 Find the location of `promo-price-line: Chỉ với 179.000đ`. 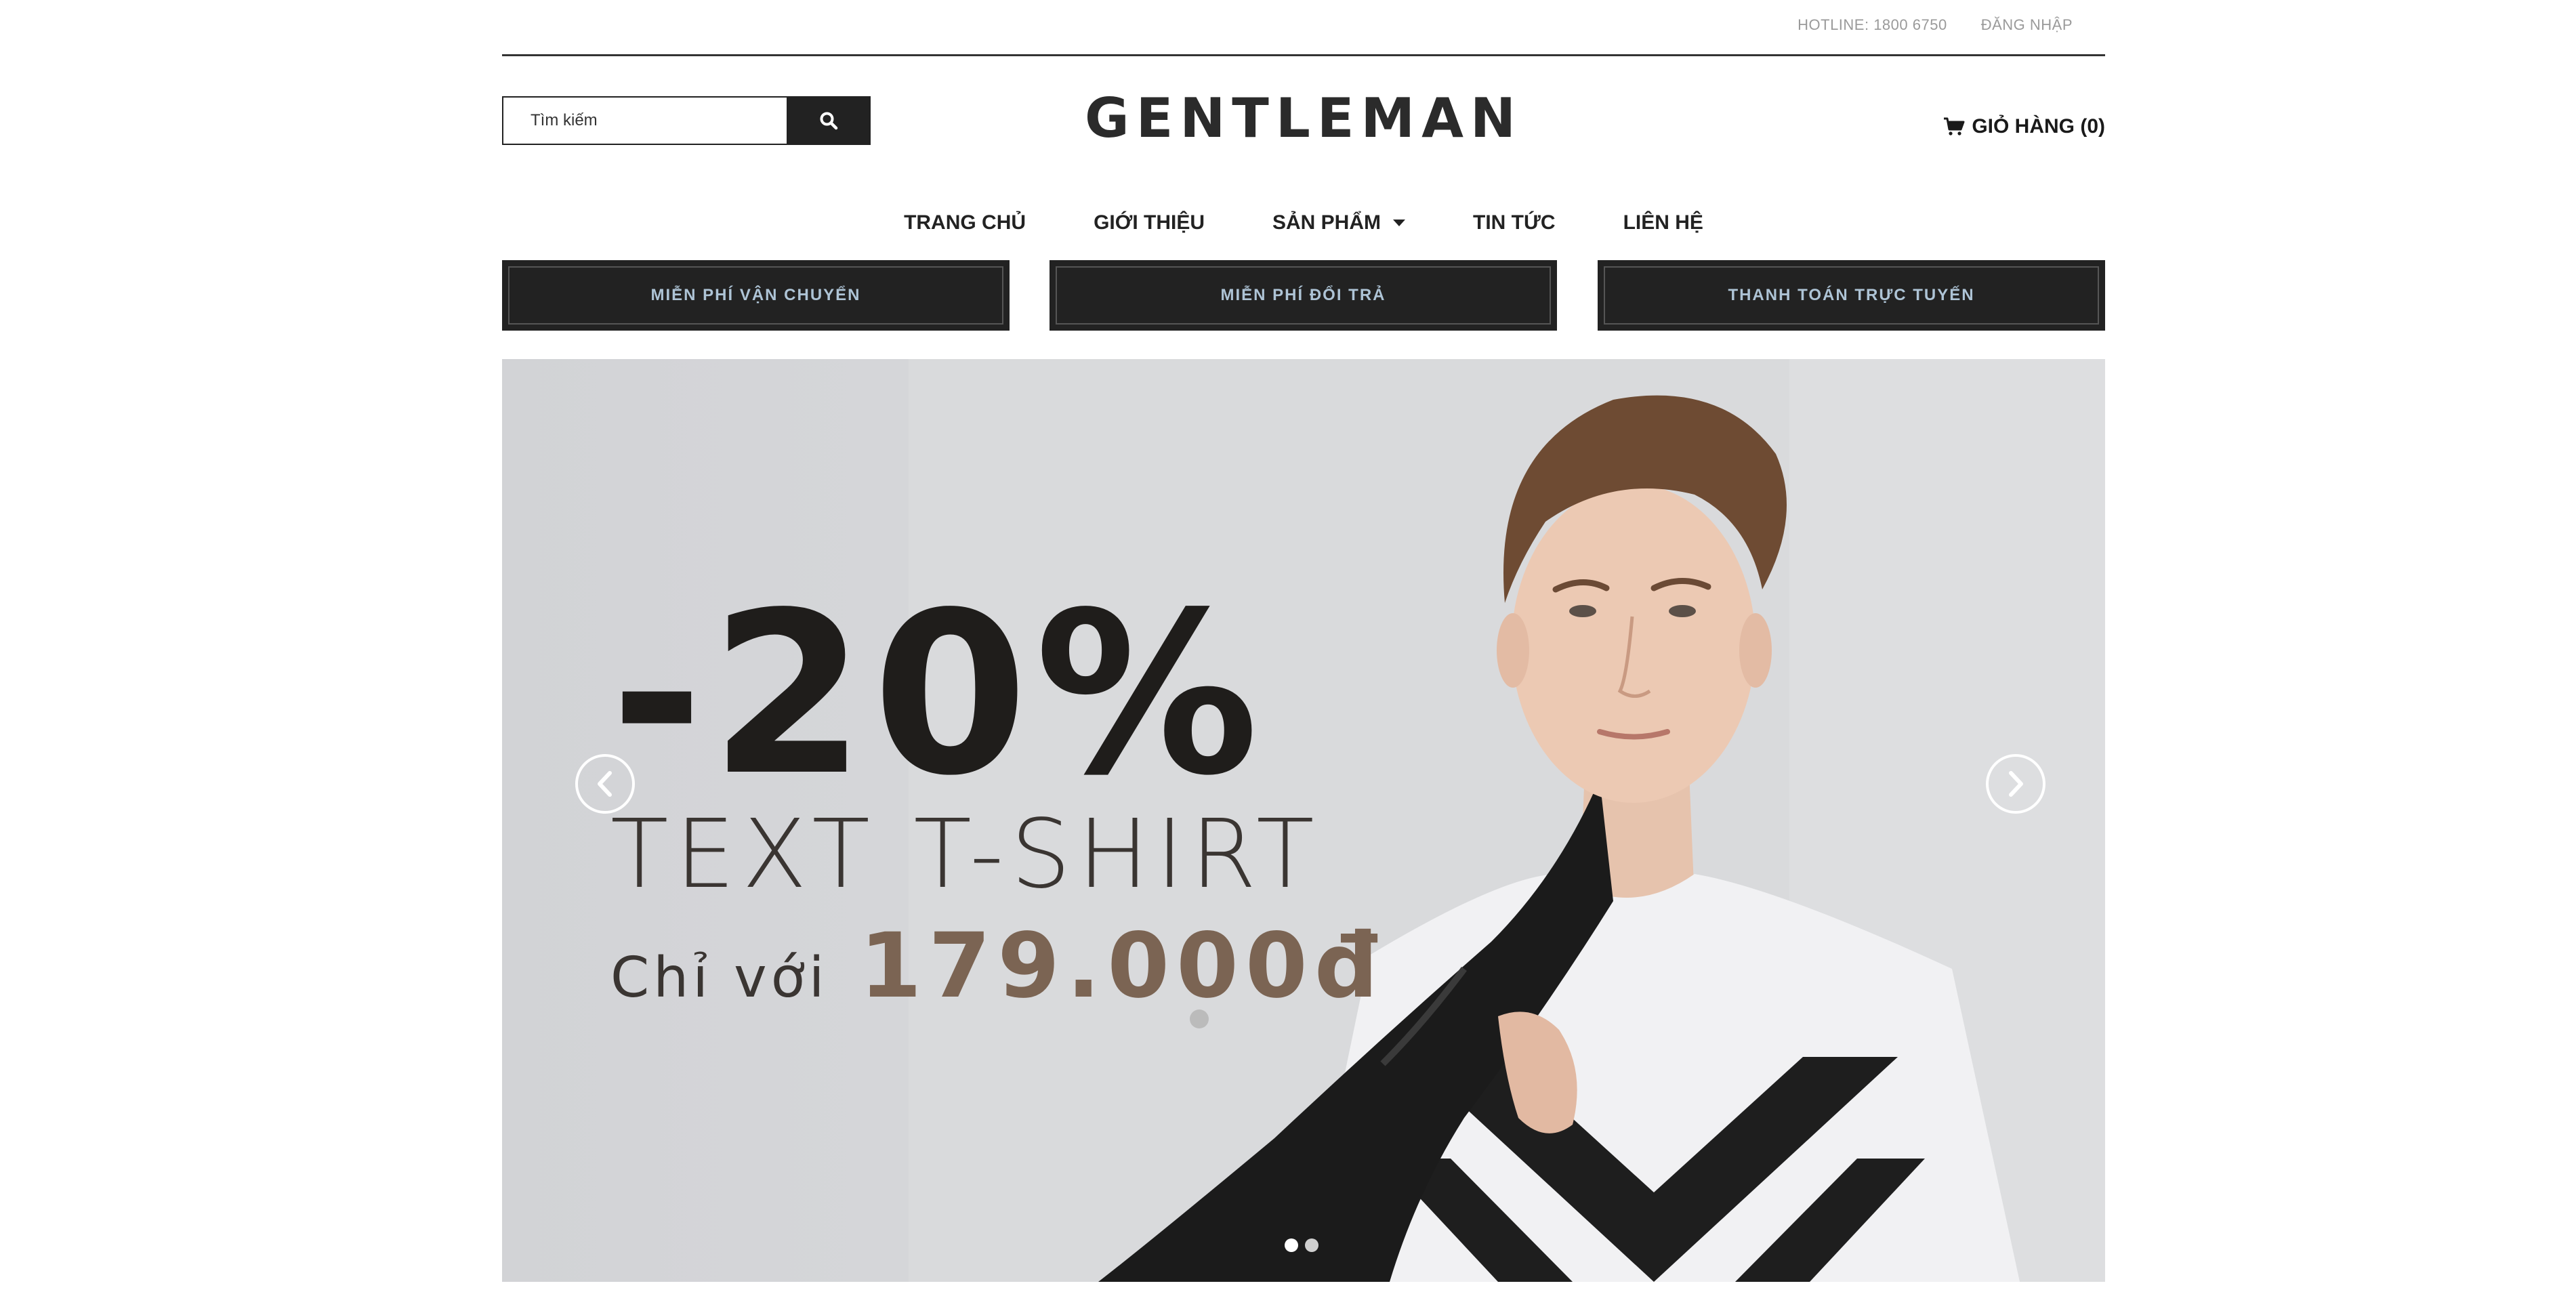

promo-price-line: Chỉ với 179.000đ is located at coordinates (997, 966).